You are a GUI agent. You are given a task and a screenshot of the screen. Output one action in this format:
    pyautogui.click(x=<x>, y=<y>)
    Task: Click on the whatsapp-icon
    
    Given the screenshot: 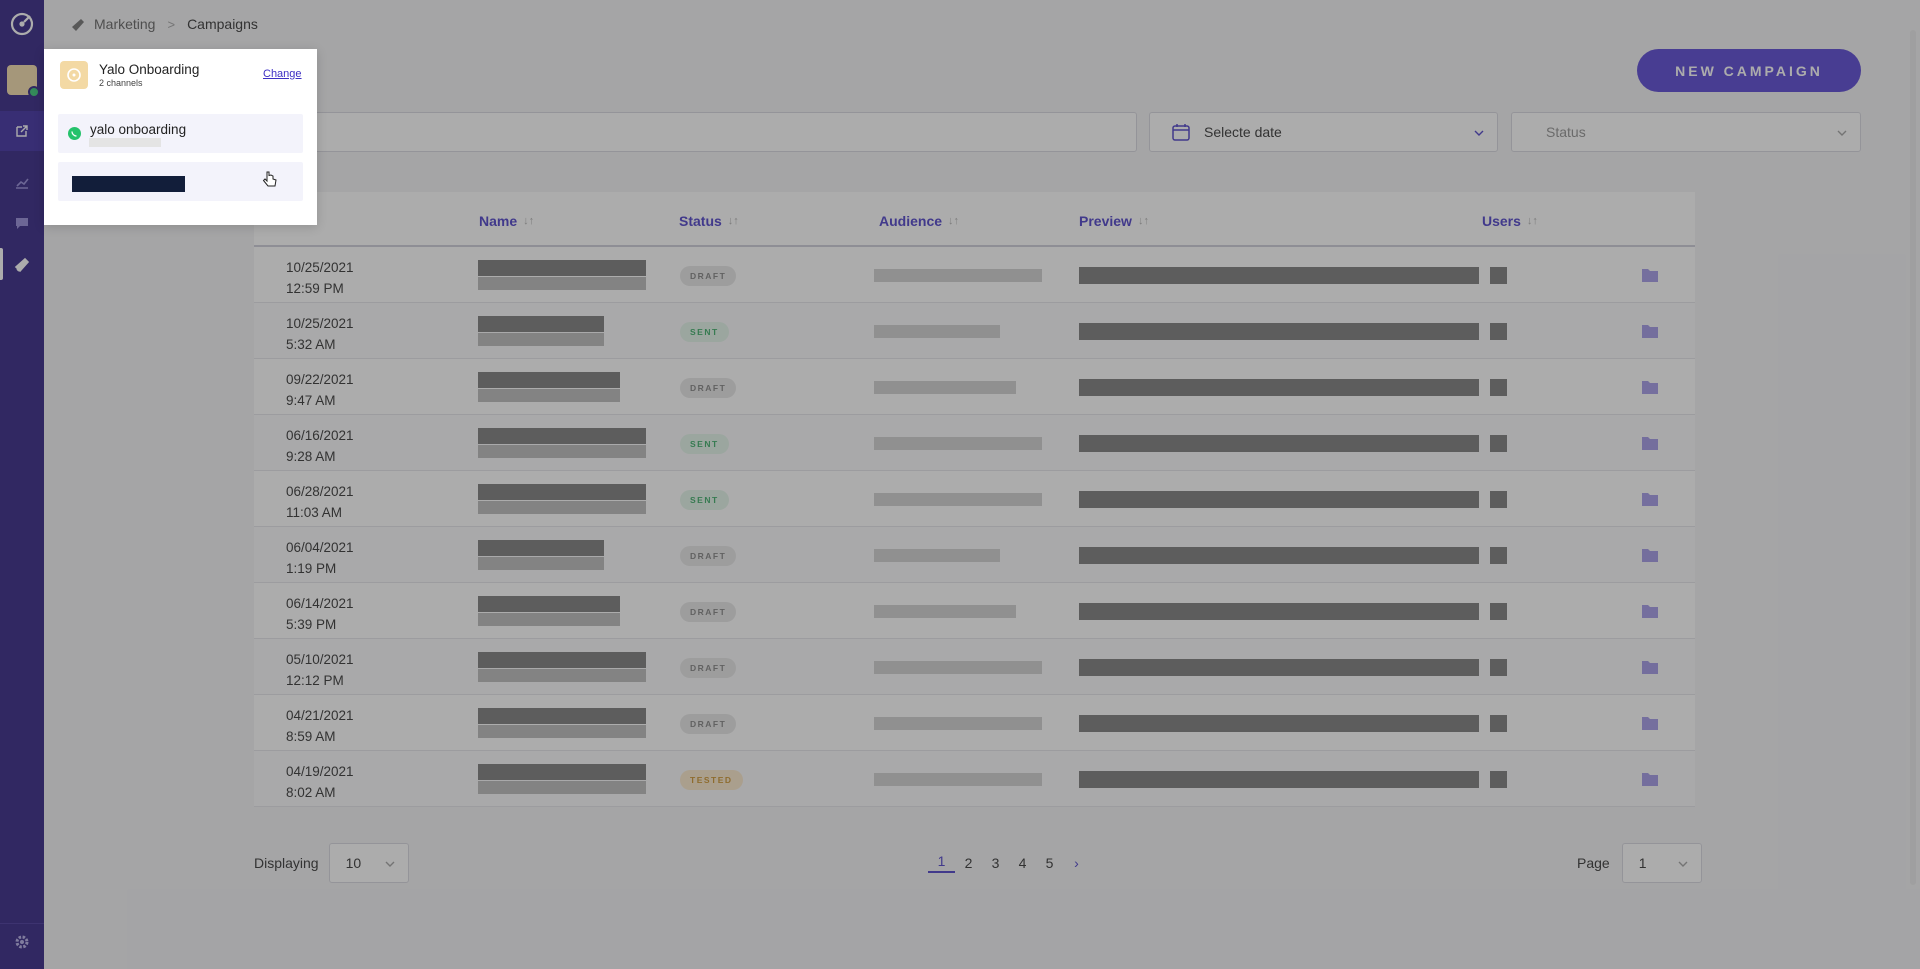 What is the action you would take?
    pyautogui.click(x=74, y=133)
    